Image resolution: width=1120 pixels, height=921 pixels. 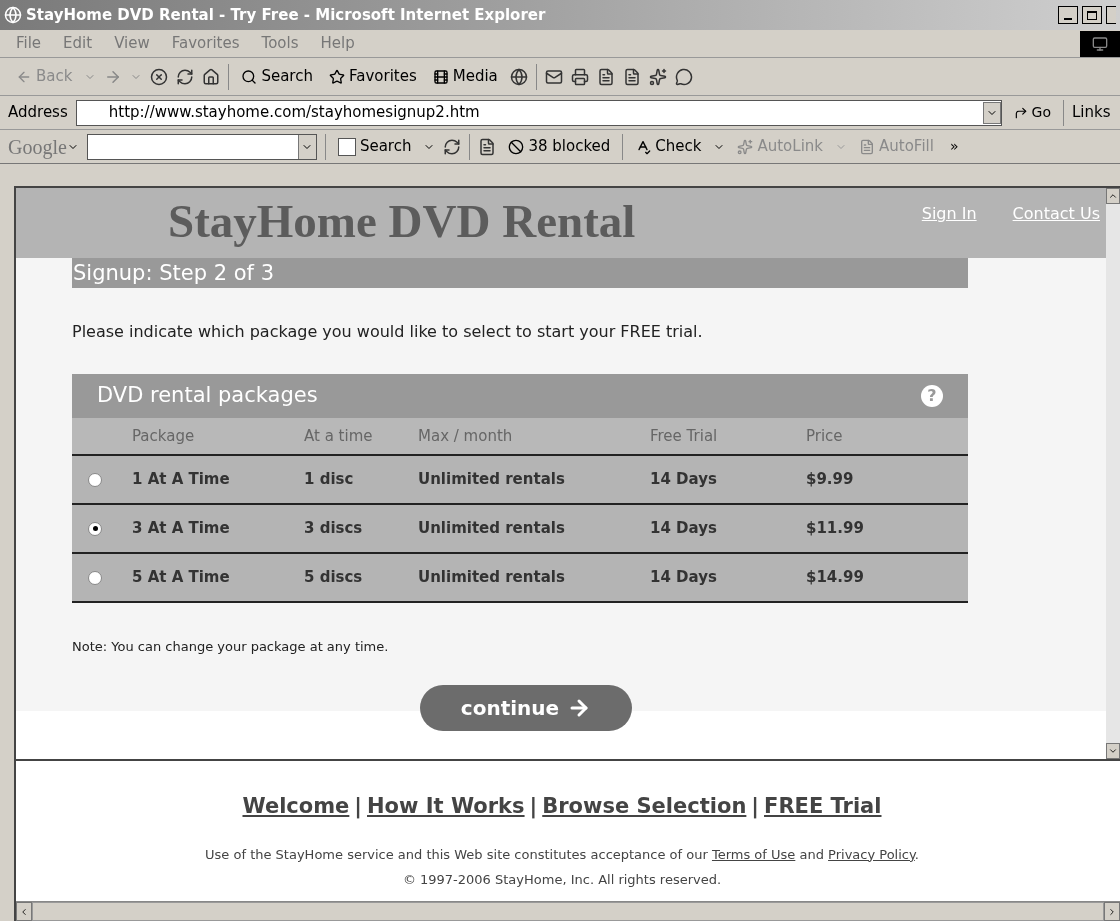 What do you see at coordinates (745, 146) in the screenshot?
I see `sparkle-icon` at bounding box center [745, 146].